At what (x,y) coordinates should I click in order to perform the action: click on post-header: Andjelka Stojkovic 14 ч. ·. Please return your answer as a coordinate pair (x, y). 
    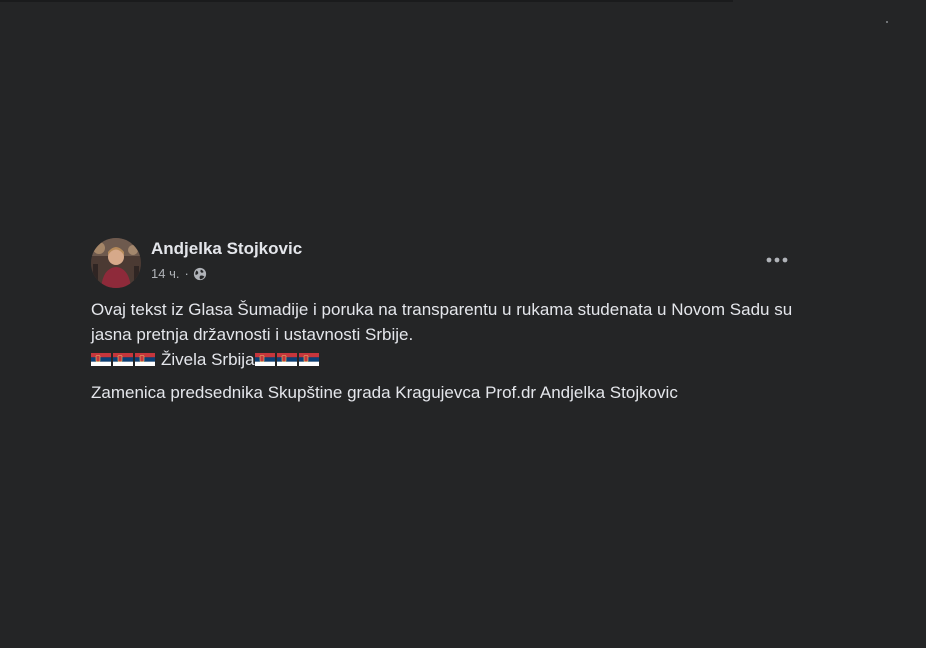
    Looking at the image, I should click on (443, 262).